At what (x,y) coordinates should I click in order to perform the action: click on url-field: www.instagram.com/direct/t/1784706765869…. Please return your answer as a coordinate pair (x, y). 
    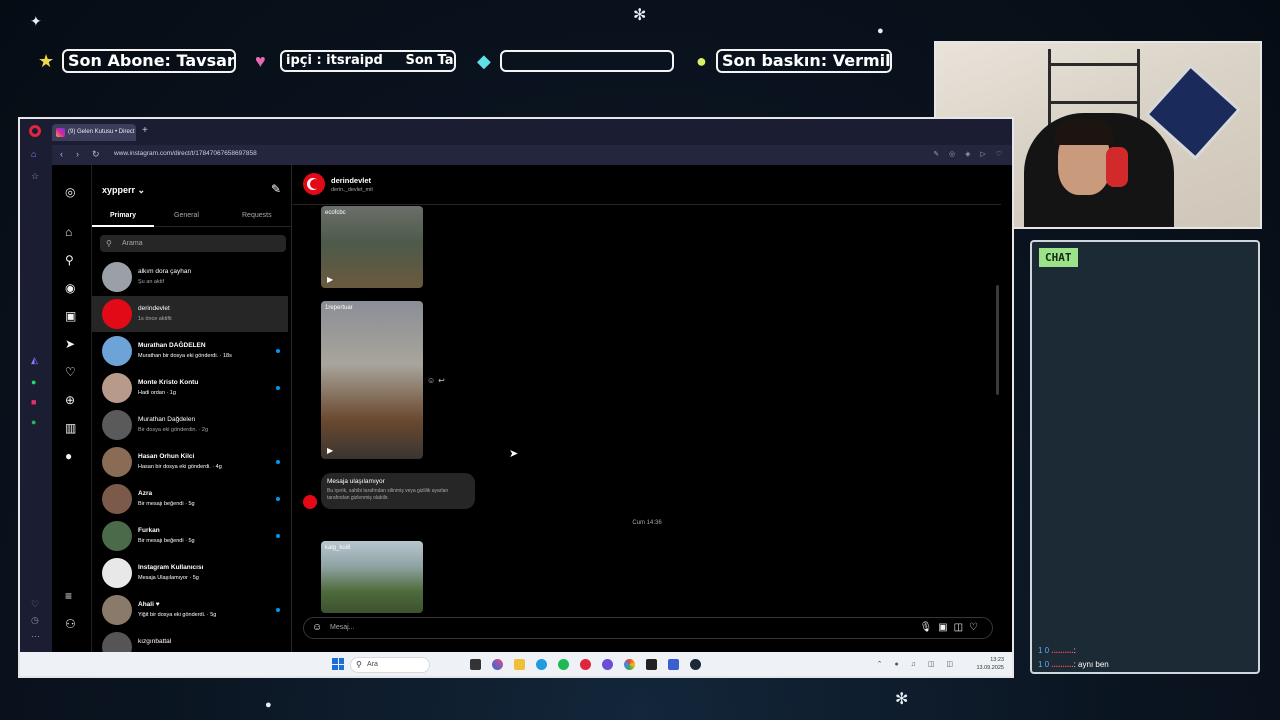
    Looking at the image, I should click on (185, 153).